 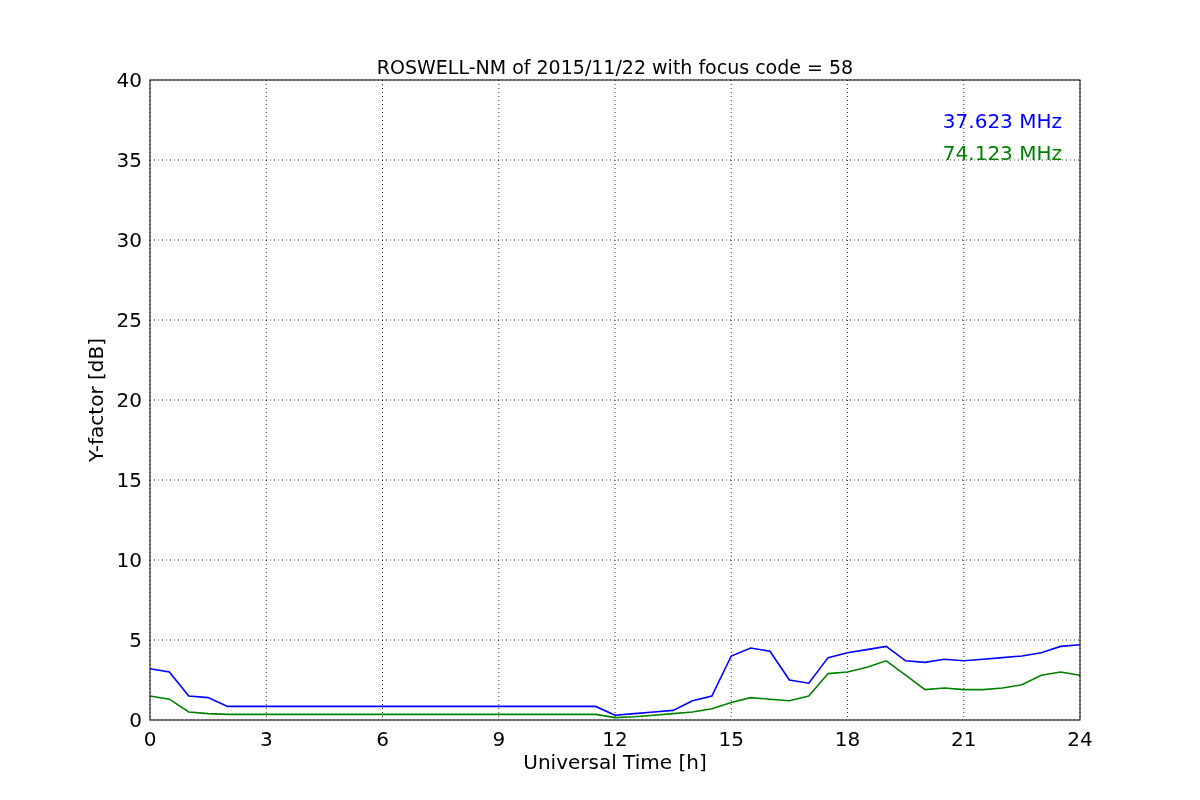 What do you see at coordinates (129, 480) in the screenshot?
I see `y-tick-label: 15` at bounding box center [129, 480].